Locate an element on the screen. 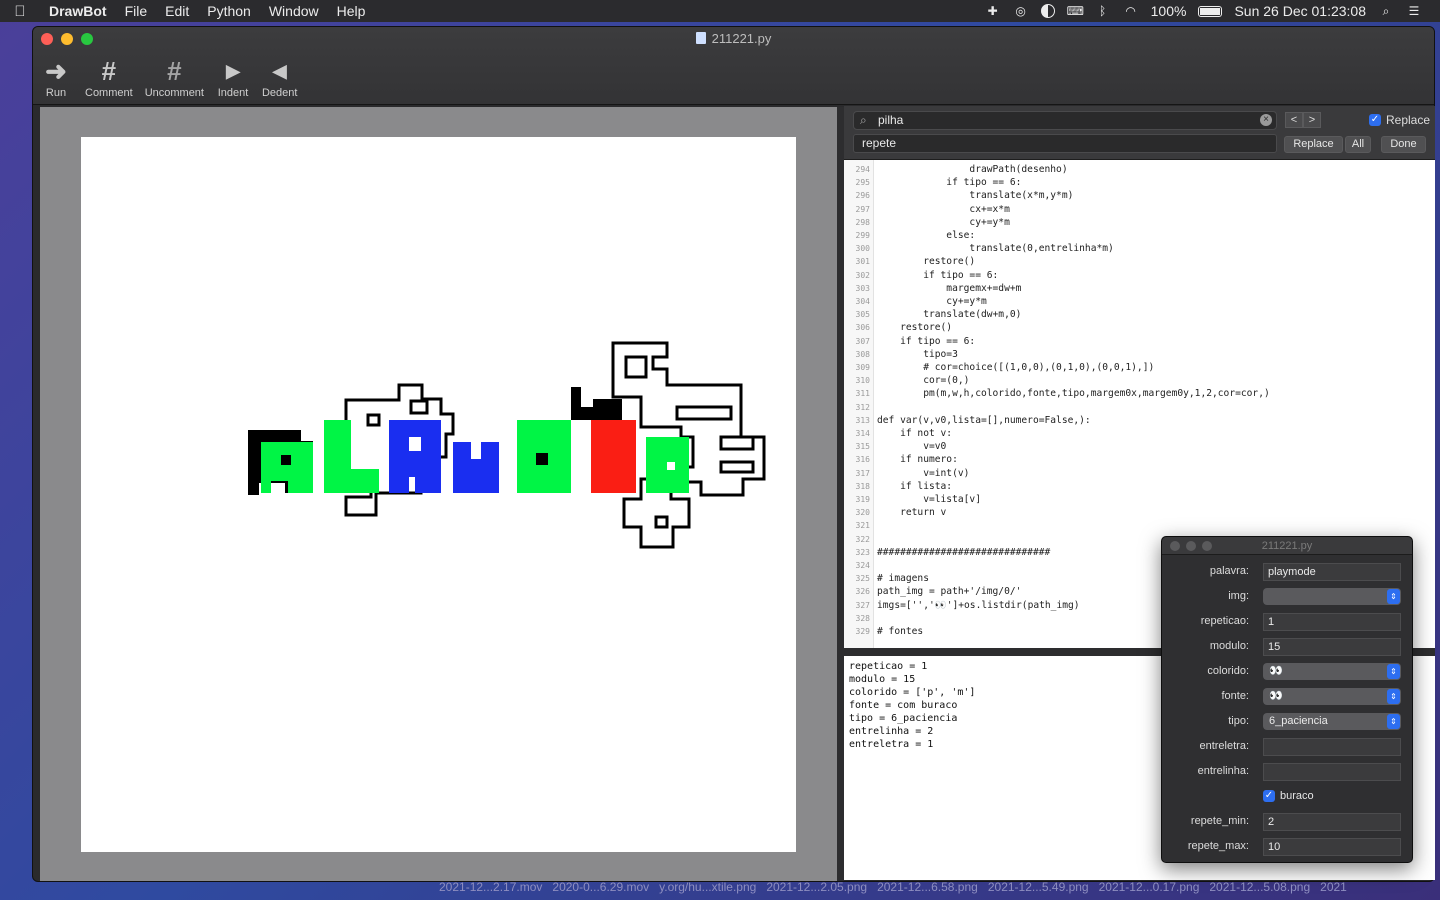 Image resolution: width=1440 pixels, height=900 pixels. panel-zoom-button is located at coordinates (1207, 546).